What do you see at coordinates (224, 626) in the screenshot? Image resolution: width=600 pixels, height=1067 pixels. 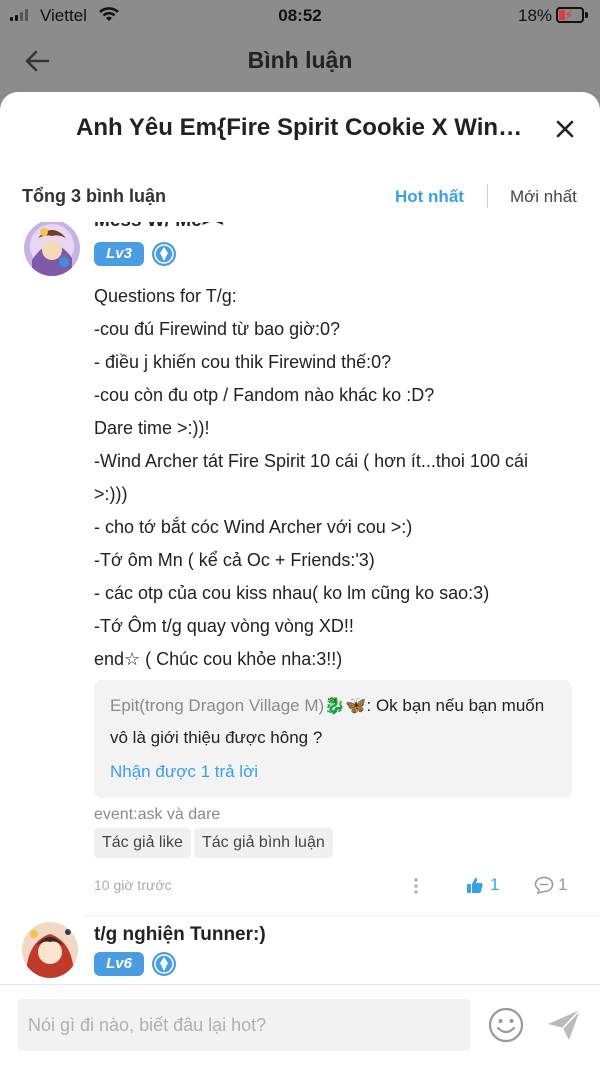 I see `comment-line: -Tớ Ôm t/g quay vòng vòng XD!!` at bounding box center [224, 626].